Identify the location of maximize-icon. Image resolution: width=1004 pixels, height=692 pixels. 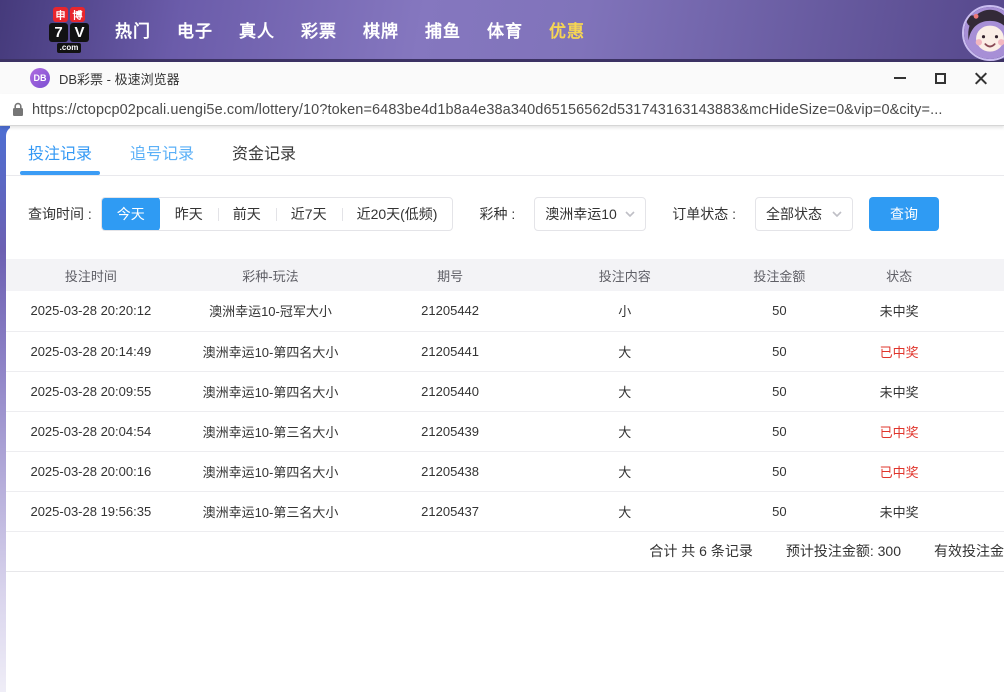
(940, 78).